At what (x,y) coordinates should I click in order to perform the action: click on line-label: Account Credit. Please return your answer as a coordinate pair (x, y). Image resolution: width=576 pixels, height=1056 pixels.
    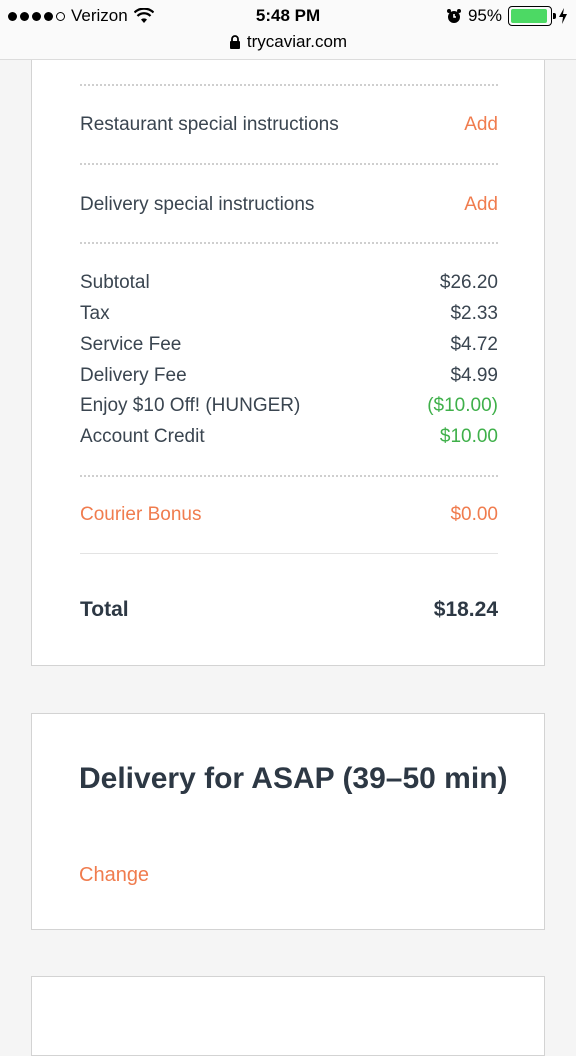
    Looking at the image, I should click on (142, 436).